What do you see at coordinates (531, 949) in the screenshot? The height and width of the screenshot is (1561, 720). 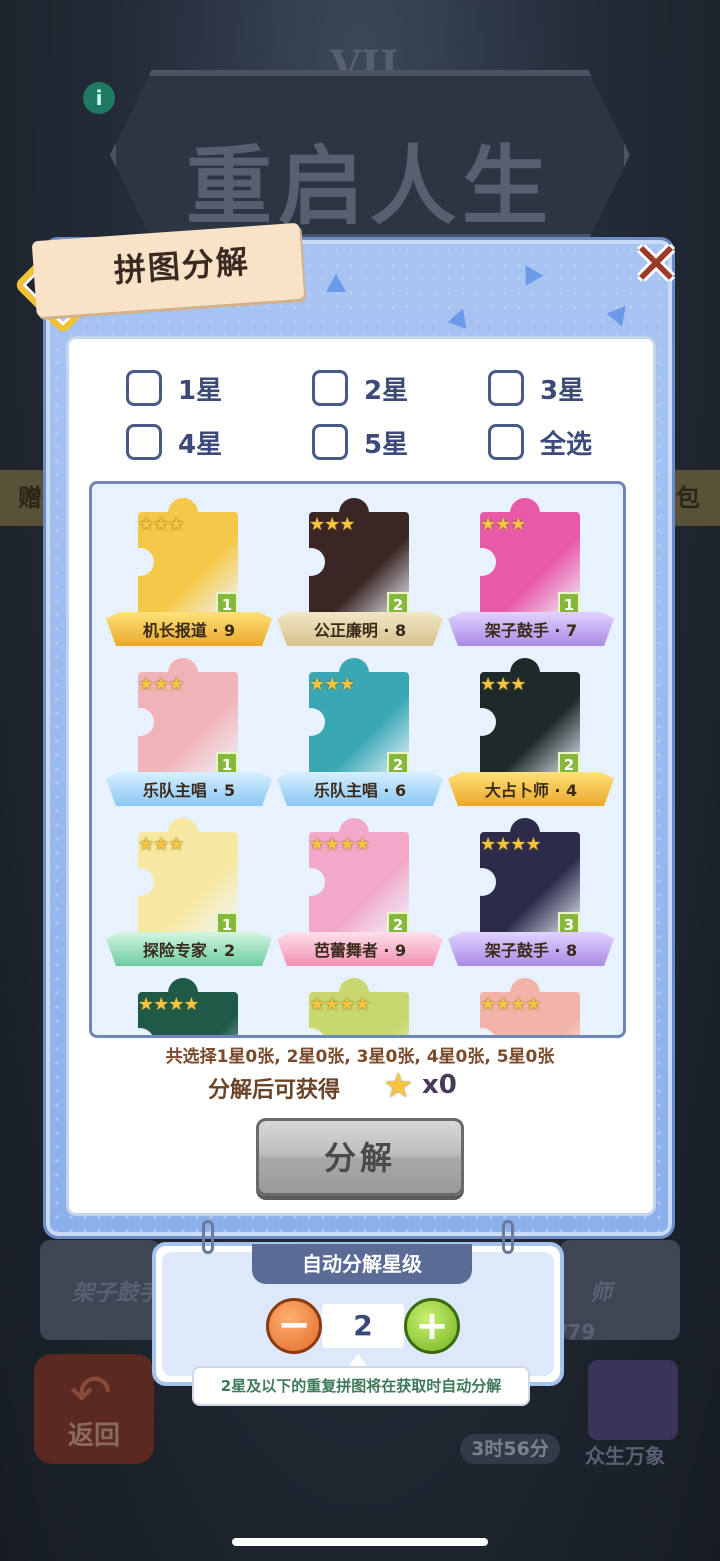 I see `puzzle-label: 架子鼓手 · 8` at bounding box center [531, 949].